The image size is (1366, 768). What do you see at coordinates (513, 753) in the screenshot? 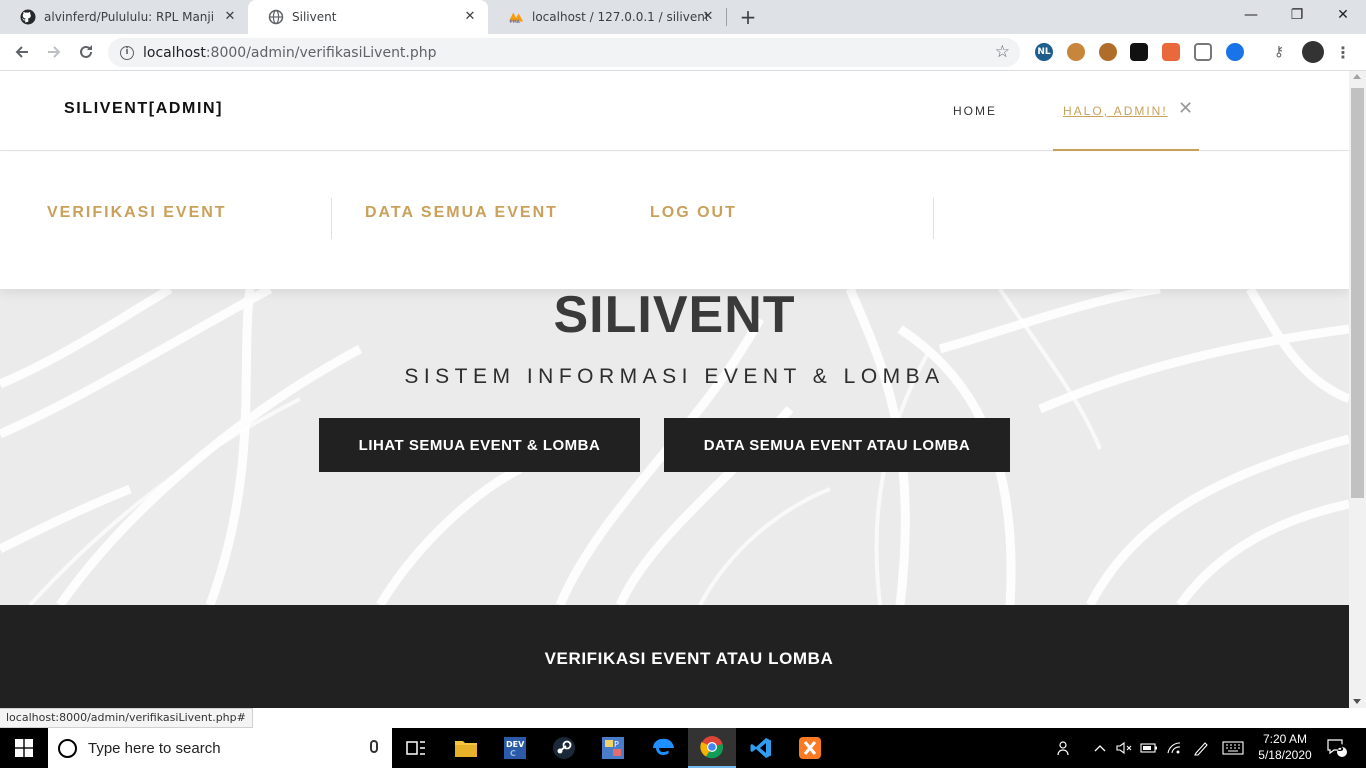
I see `svg-text: C` at bounding box center [513, 753].